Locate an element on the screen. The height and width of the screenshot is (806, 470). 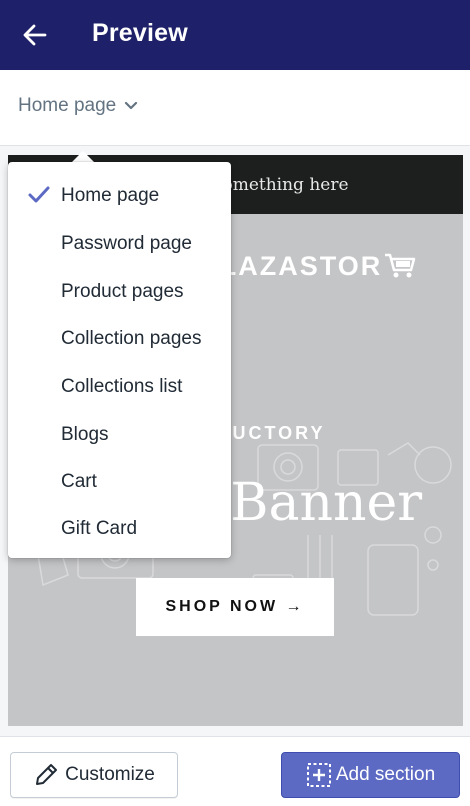
menu-item-gift-card: Gift Card is located at coordinates (119, 528).